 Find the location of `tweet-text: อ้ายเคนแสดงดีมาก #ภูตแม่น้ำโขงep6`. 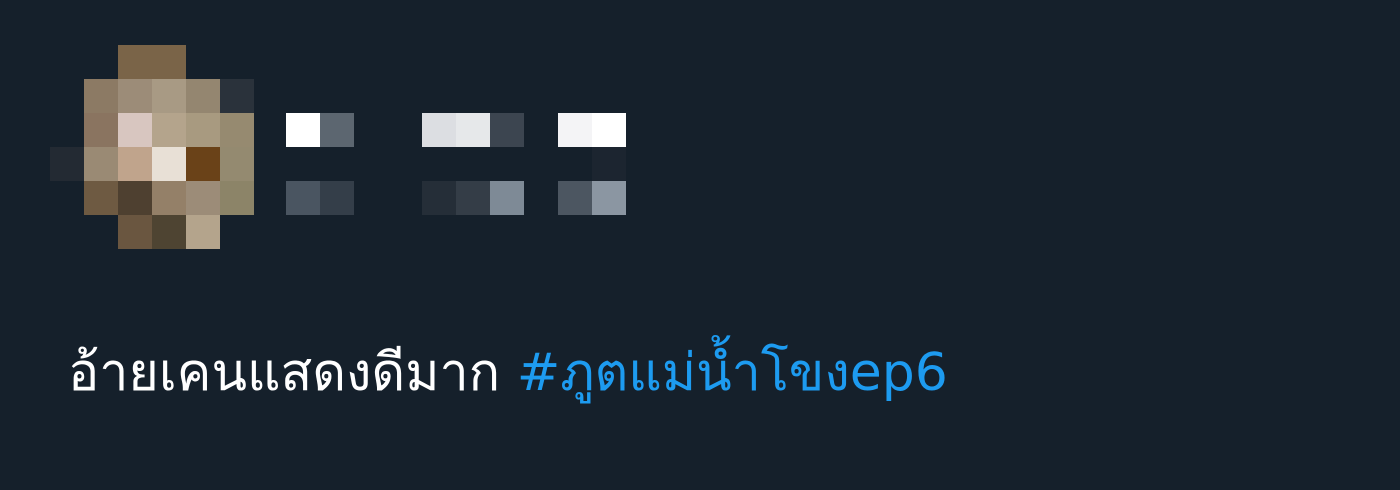

tweet-text: อ้ายเคนแสดงดีมาก #ภูตแม่น้ำโขงep6 is located at coordinates (508, 373).